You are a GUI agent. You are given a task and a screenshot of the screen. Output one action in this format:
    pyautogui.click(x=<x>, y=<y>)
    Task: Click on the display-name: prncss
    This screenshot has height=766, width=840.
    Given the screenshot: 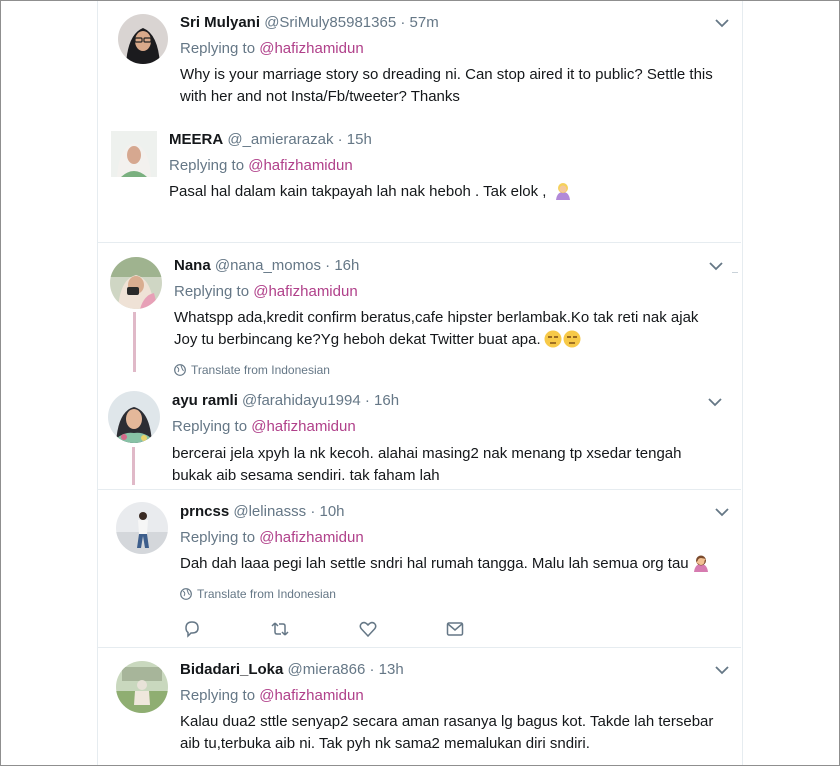 What is the action you would take?
    pyautogui.click(x=204, y=511)
    